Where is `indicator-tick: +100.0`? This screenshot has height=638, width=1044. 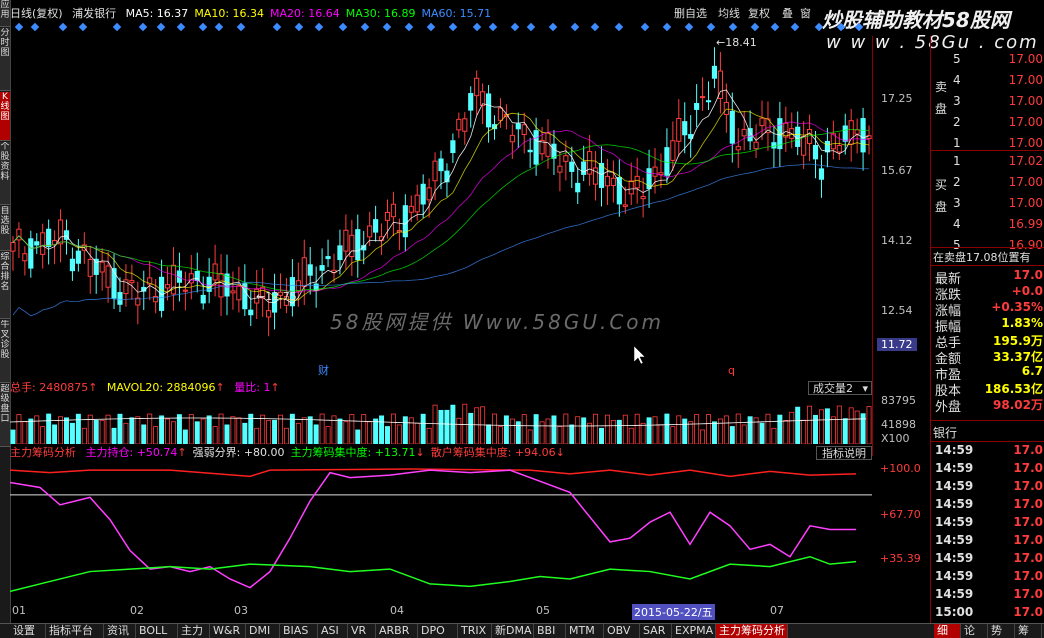
indicator-tick: +100.0 is located at coordinates (900, 468).